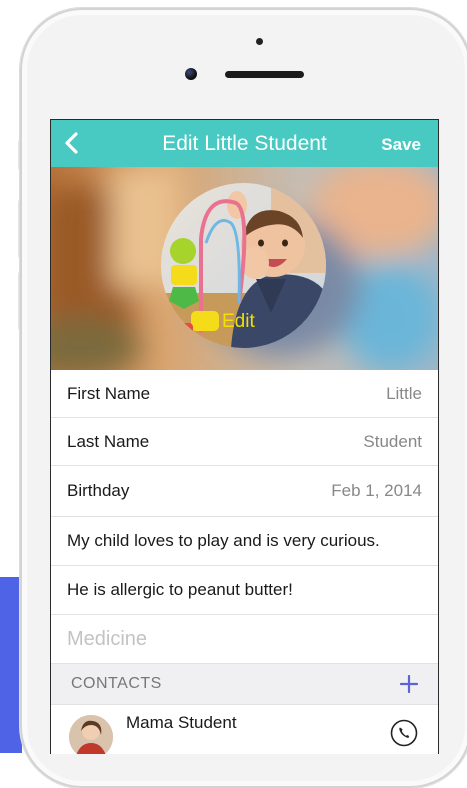  What do you see at coordinates (181, 722) in the screenshot?
I see `contact-name: Mama Student` at bounding box center [181, 722].